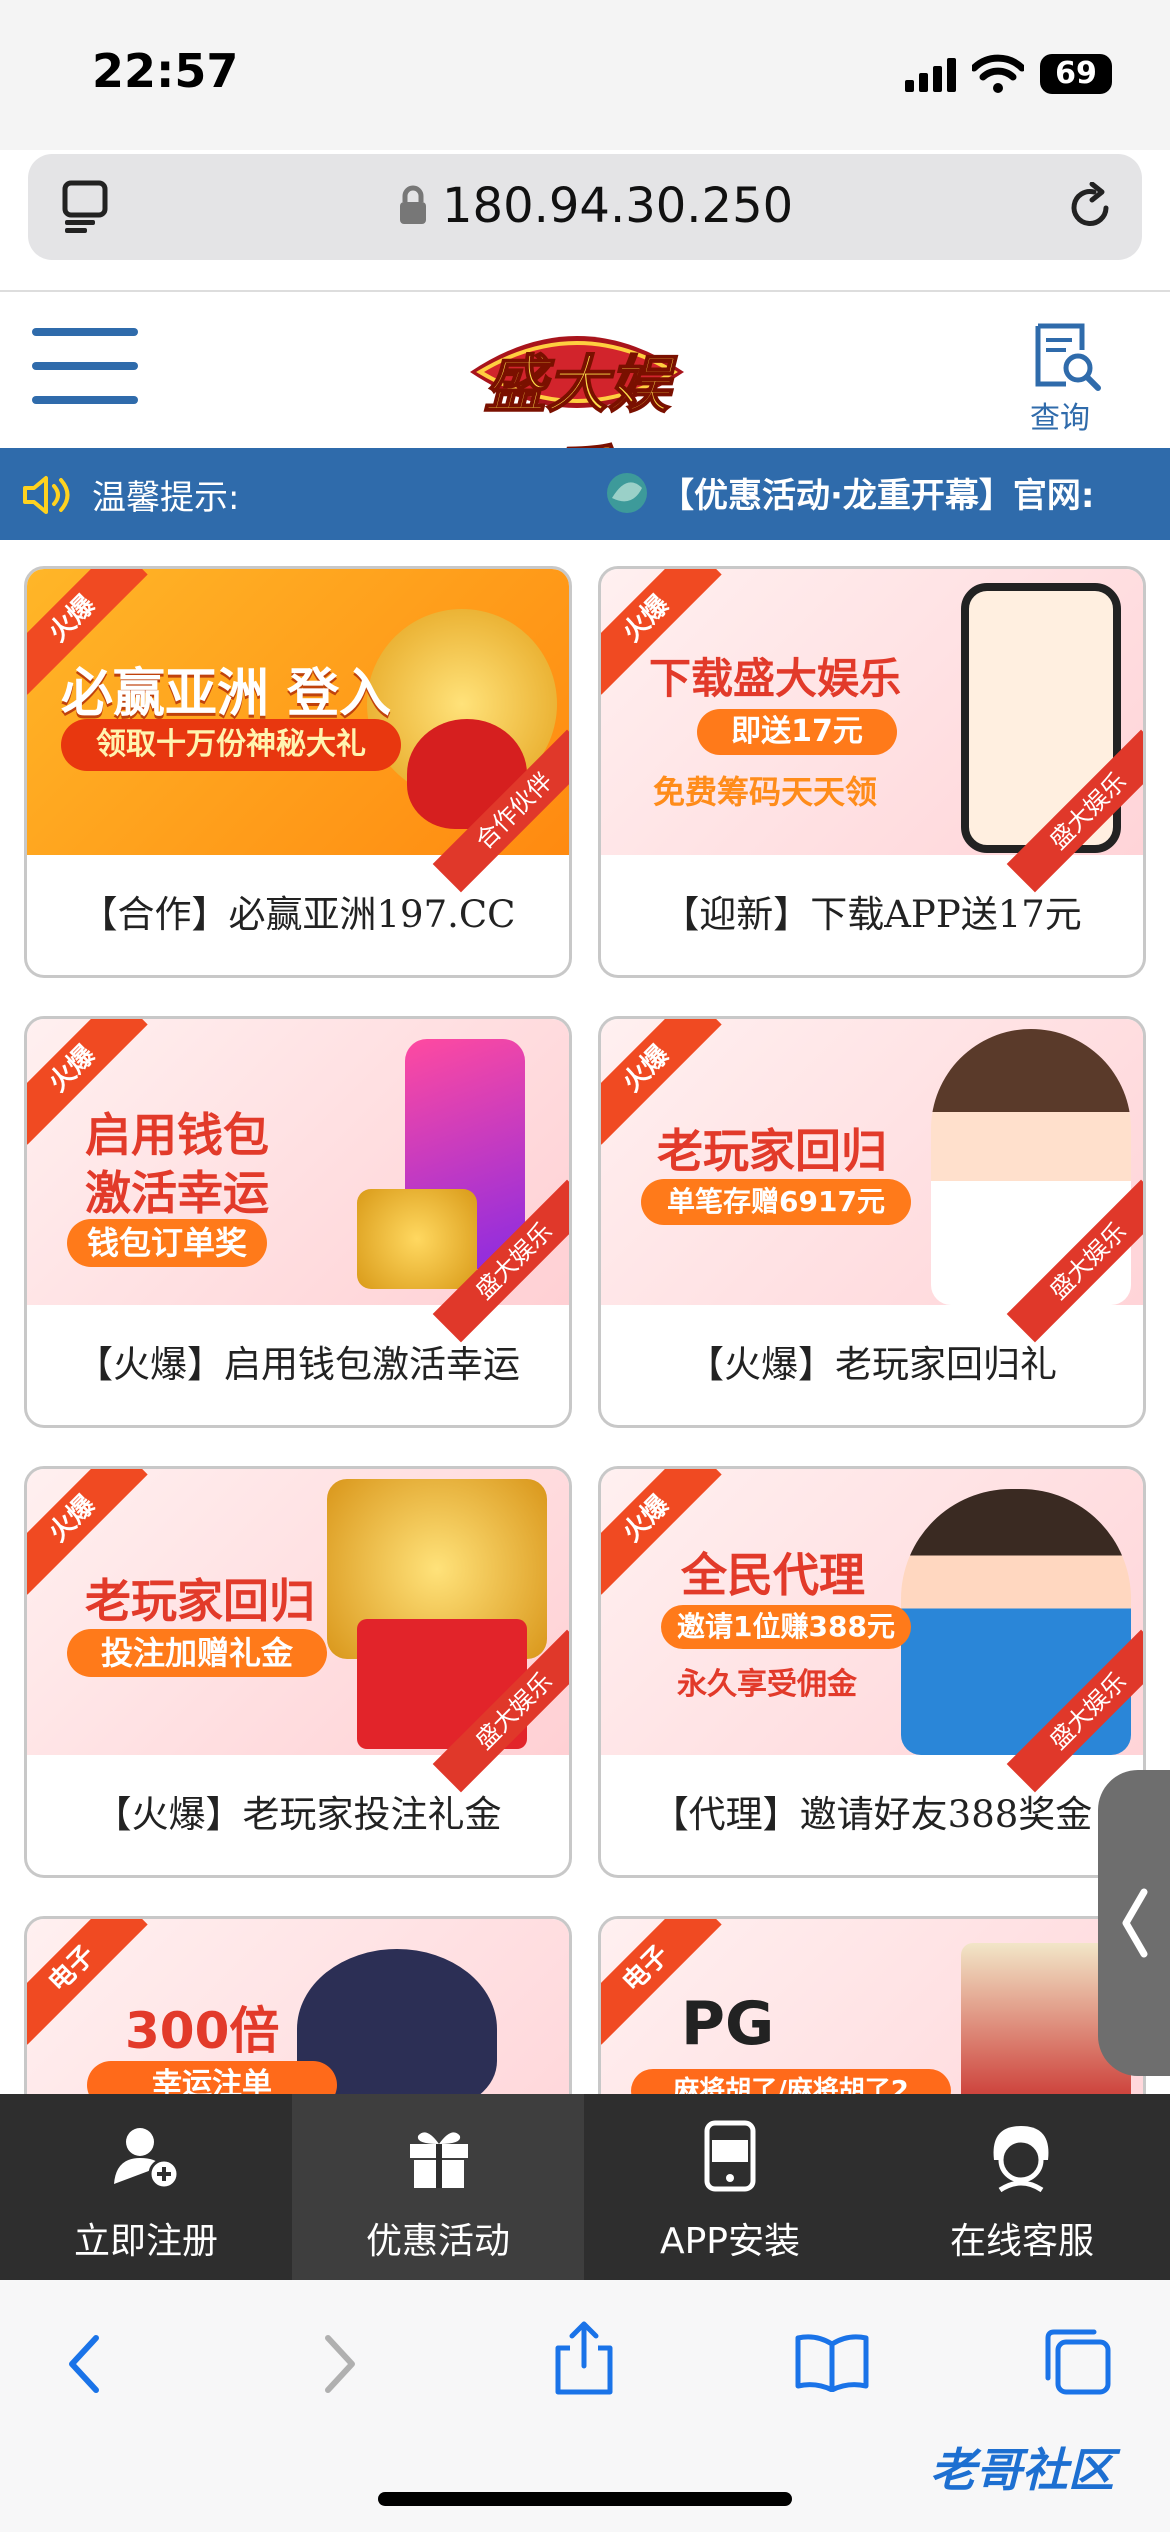  What do you see at coordinates (998, 73) in the screenshot?
I see `wifi-icon` at bounding box center [998, 73].